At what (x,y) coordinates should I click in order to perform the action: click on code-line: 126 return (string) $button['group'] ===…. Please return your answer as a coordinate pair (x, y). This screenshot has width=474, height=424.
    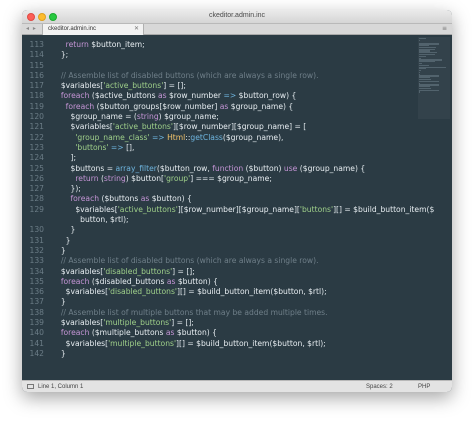
    Looking at the image, I should click on (219, 179).